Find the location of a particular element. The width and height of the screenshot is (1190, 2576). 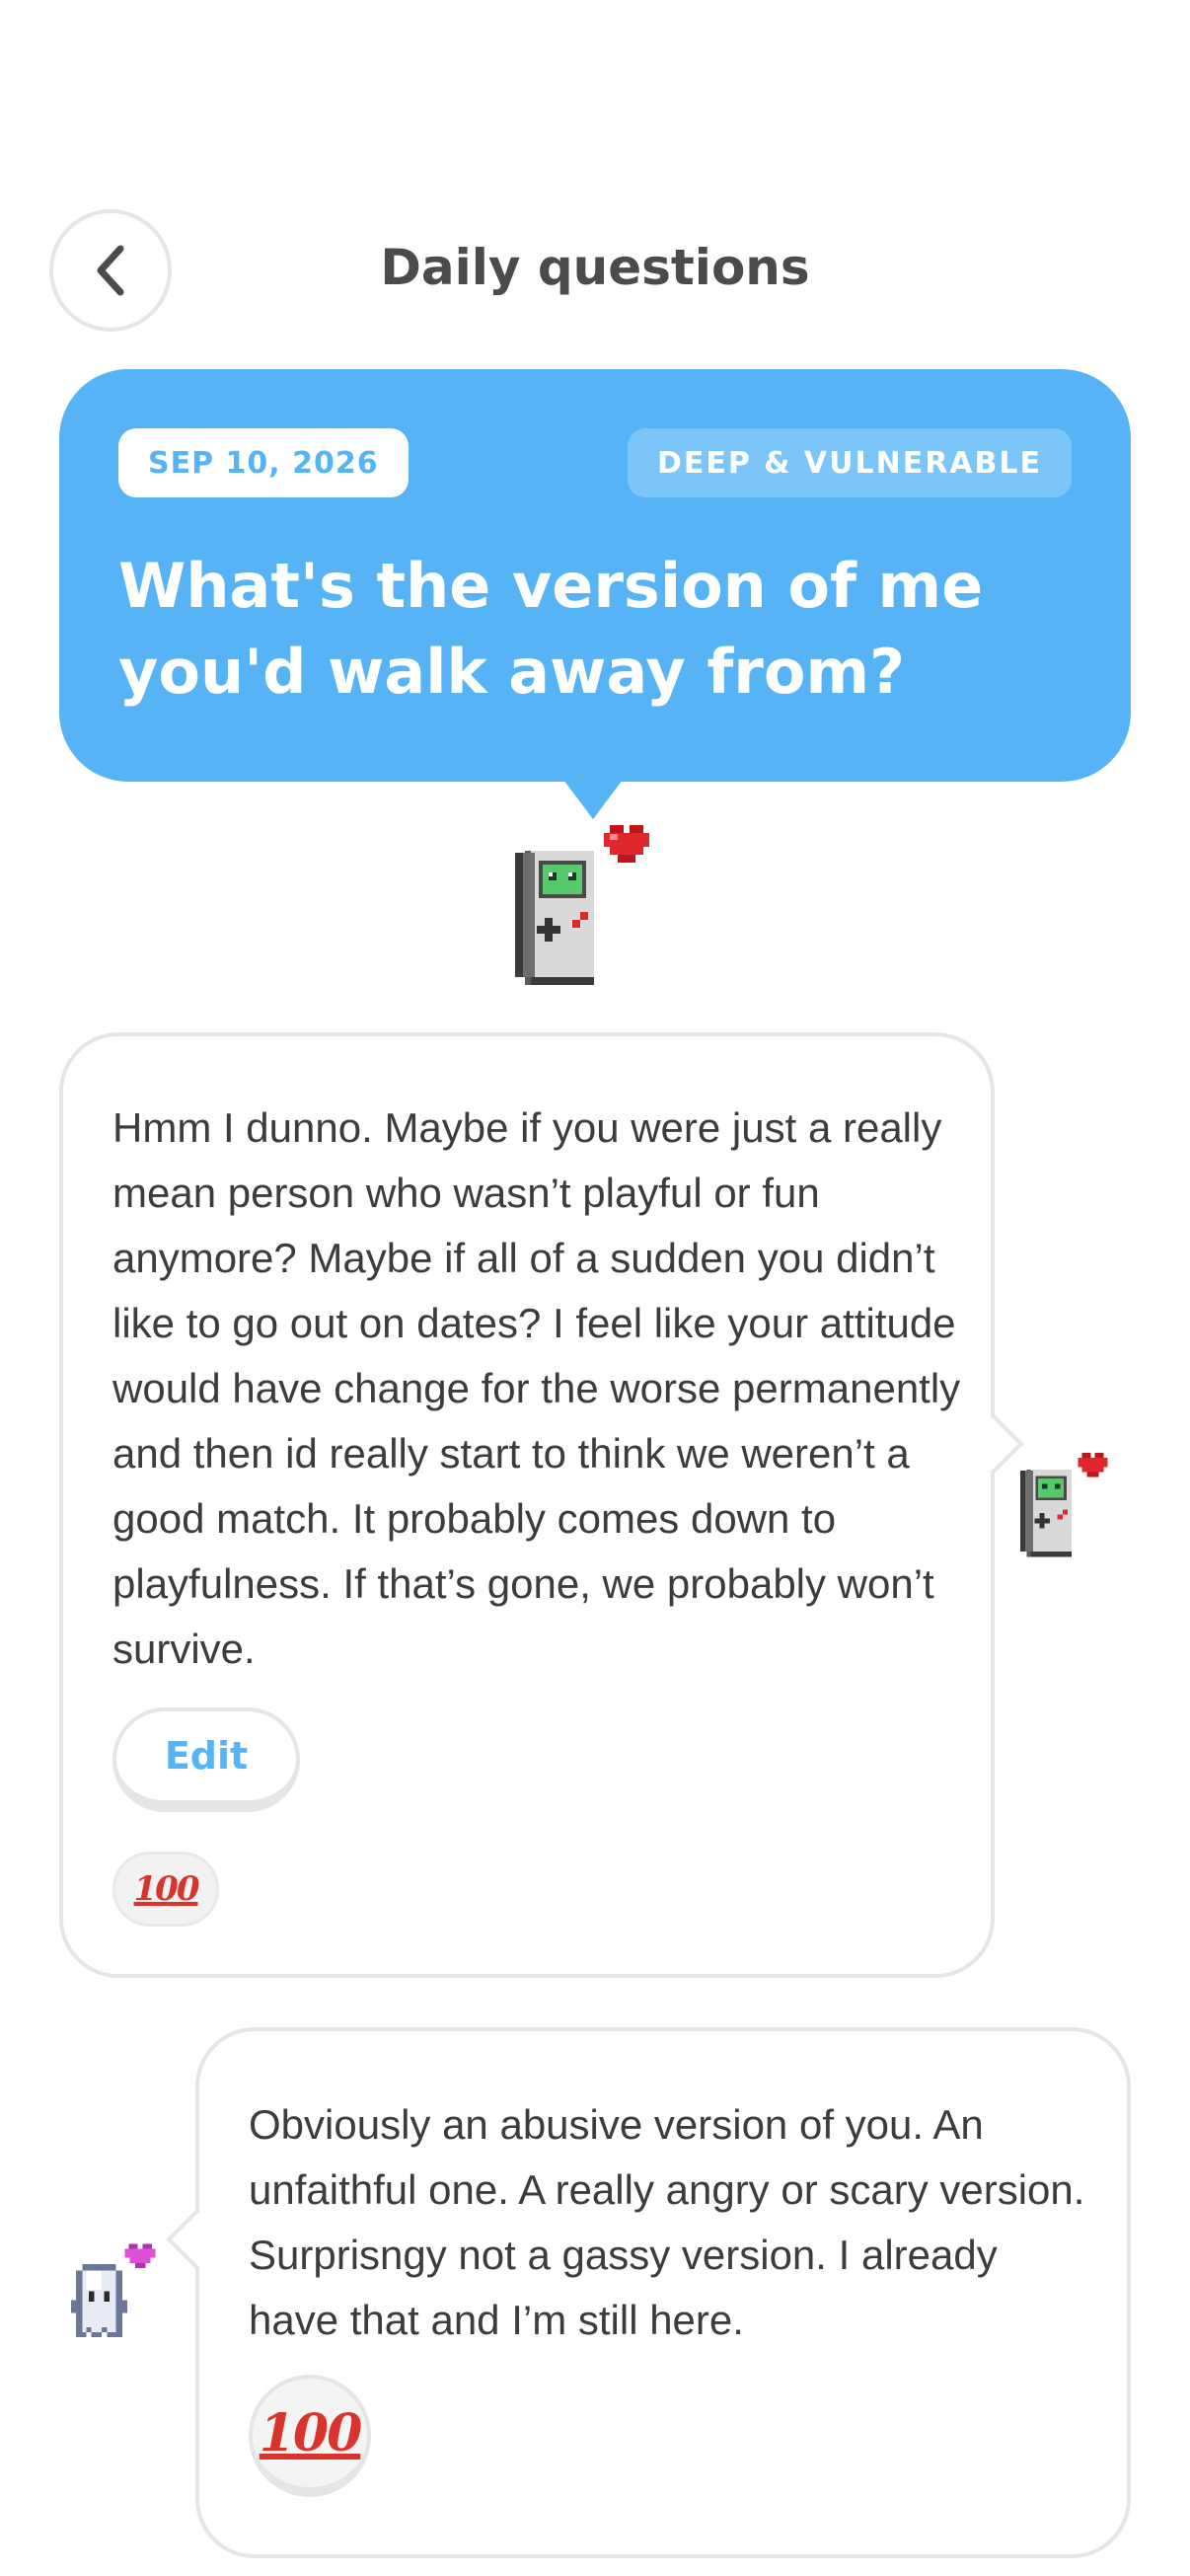

reaction-button: 100 is located at coordinates (310, 2436).